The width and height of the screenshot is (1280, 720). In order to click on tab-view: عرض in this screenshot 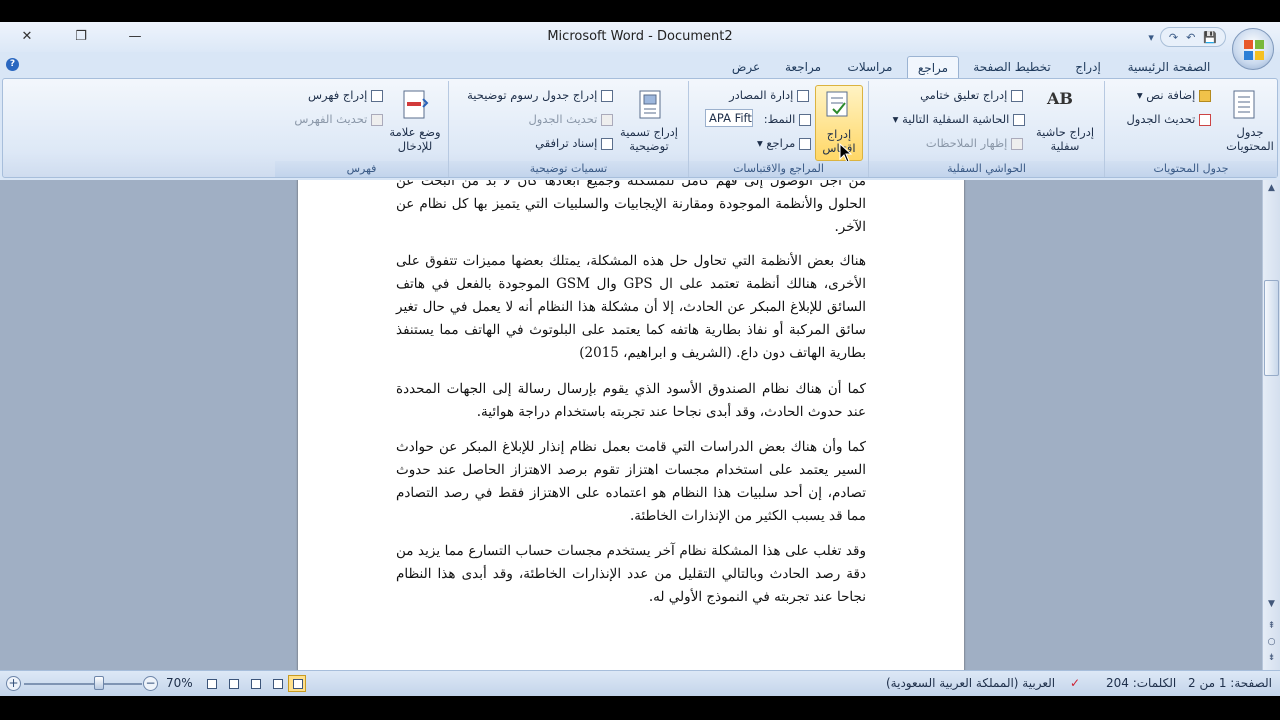, I will do `click(746, 67)`.